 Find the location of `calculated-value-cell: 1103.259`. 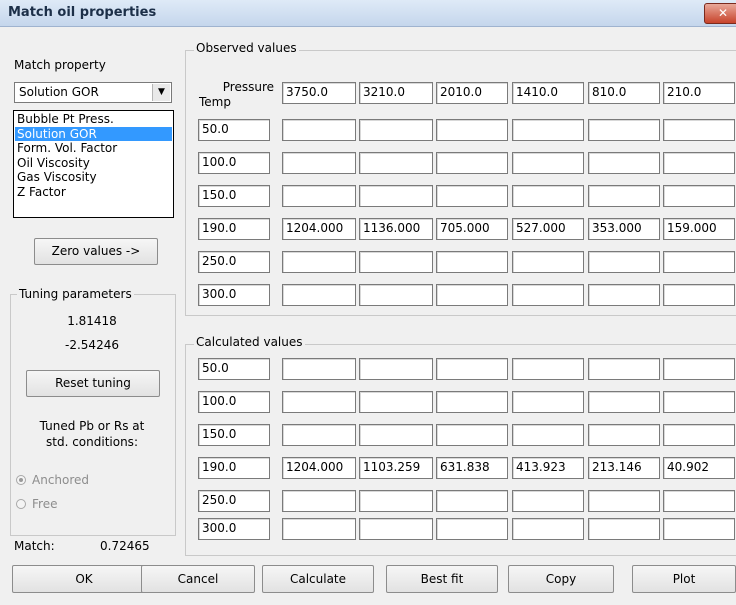

calculated-value-cell: 1103.259 is located at coordinates (396, 468).